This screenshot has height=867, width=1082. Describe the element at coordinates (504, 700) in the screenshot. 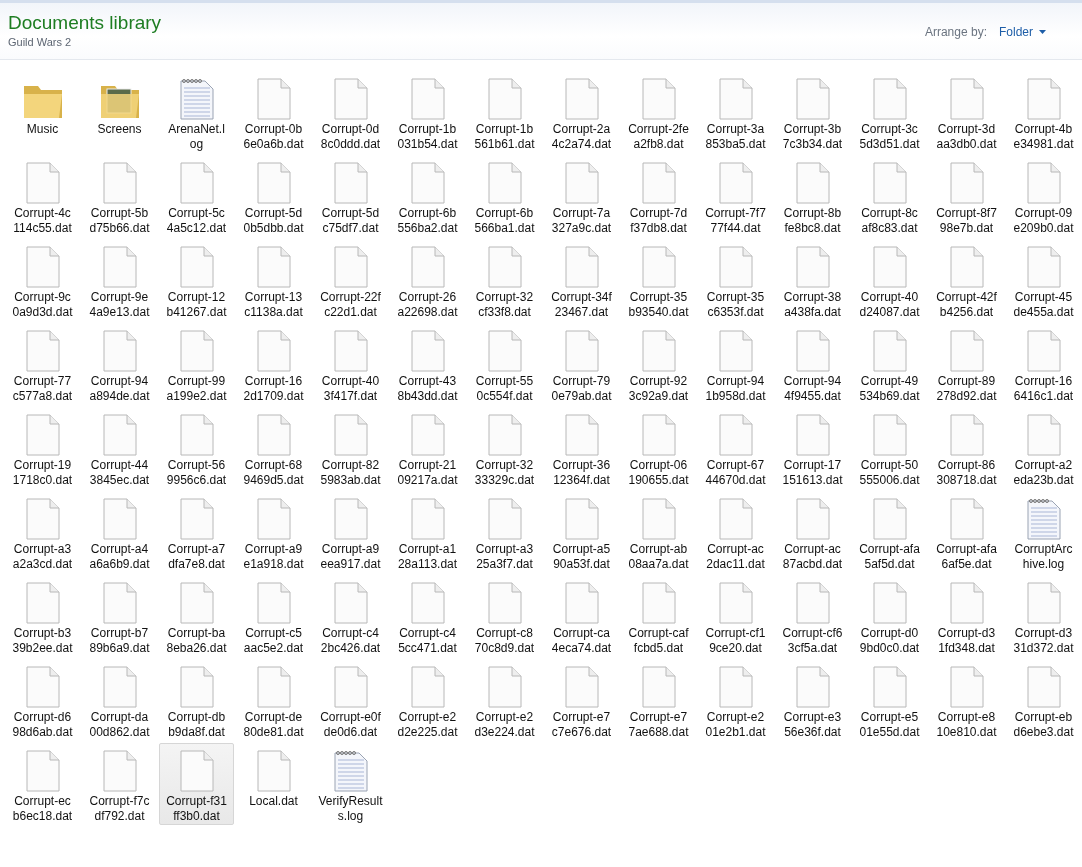

I see `file-item: Corrupt-e2 d3e224.dat` at that location.